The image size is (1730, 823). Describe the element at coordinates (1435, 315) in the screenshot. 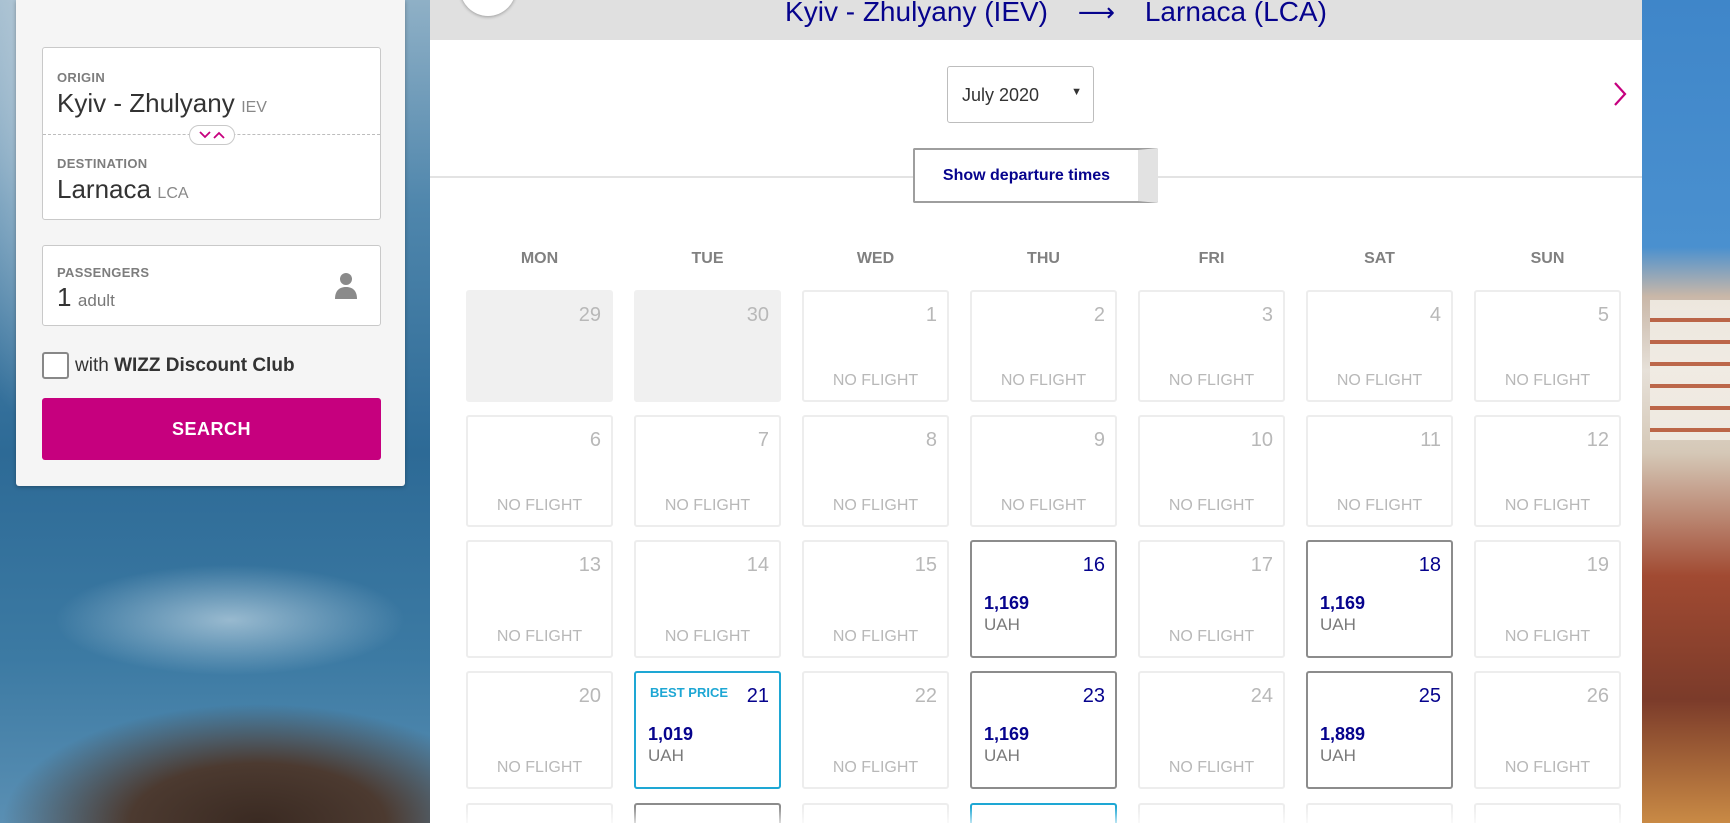

I see `day-number: 4` at that location.